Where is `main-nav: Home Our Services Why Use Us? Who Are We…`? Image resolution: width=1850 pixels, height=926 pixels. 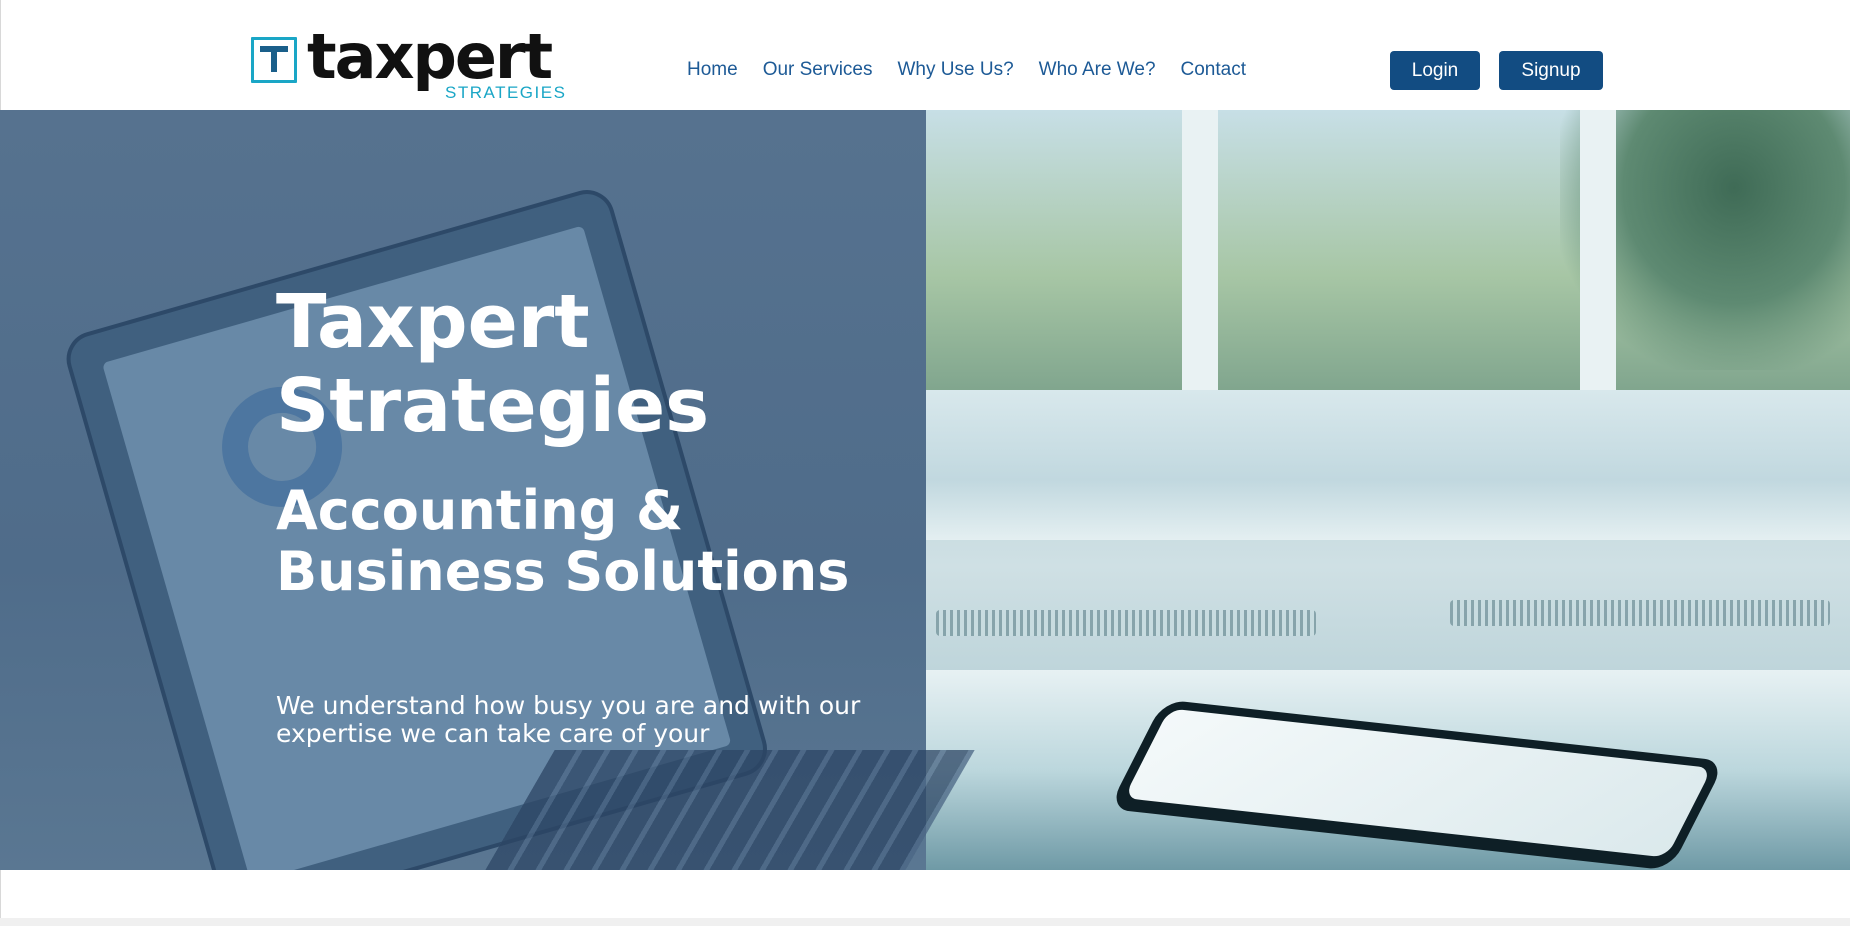
main-nav: Home Our Services Why Use Us? Who Are We… is located at coordinates (966, 70).